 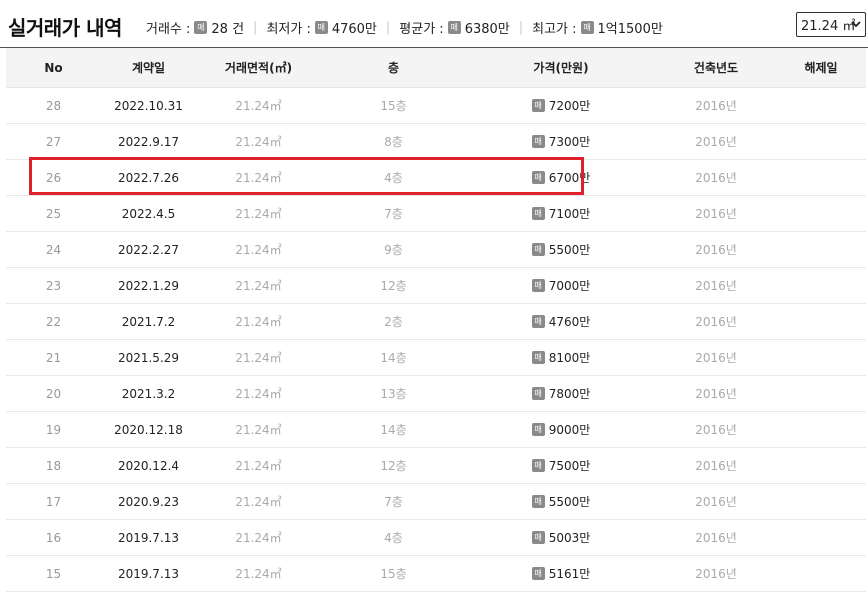 I want to click on cell-date: 2020.12.18, so click(x=148, y=429).